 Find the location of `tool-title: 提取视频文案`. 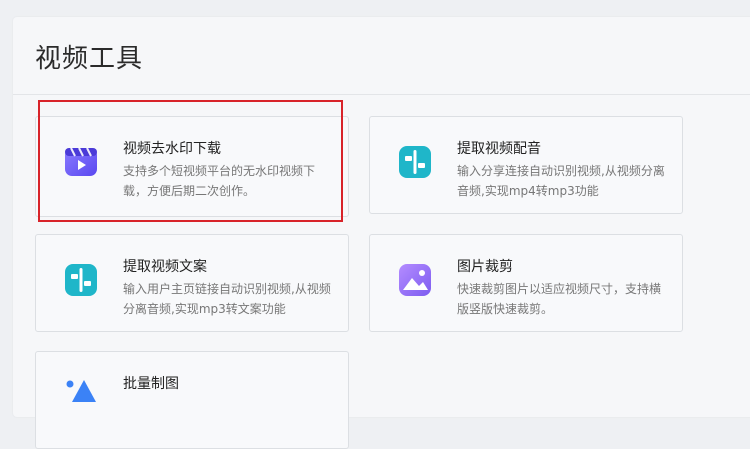

tool-title: 提取视频文案 is located at coordinates (165, 267).